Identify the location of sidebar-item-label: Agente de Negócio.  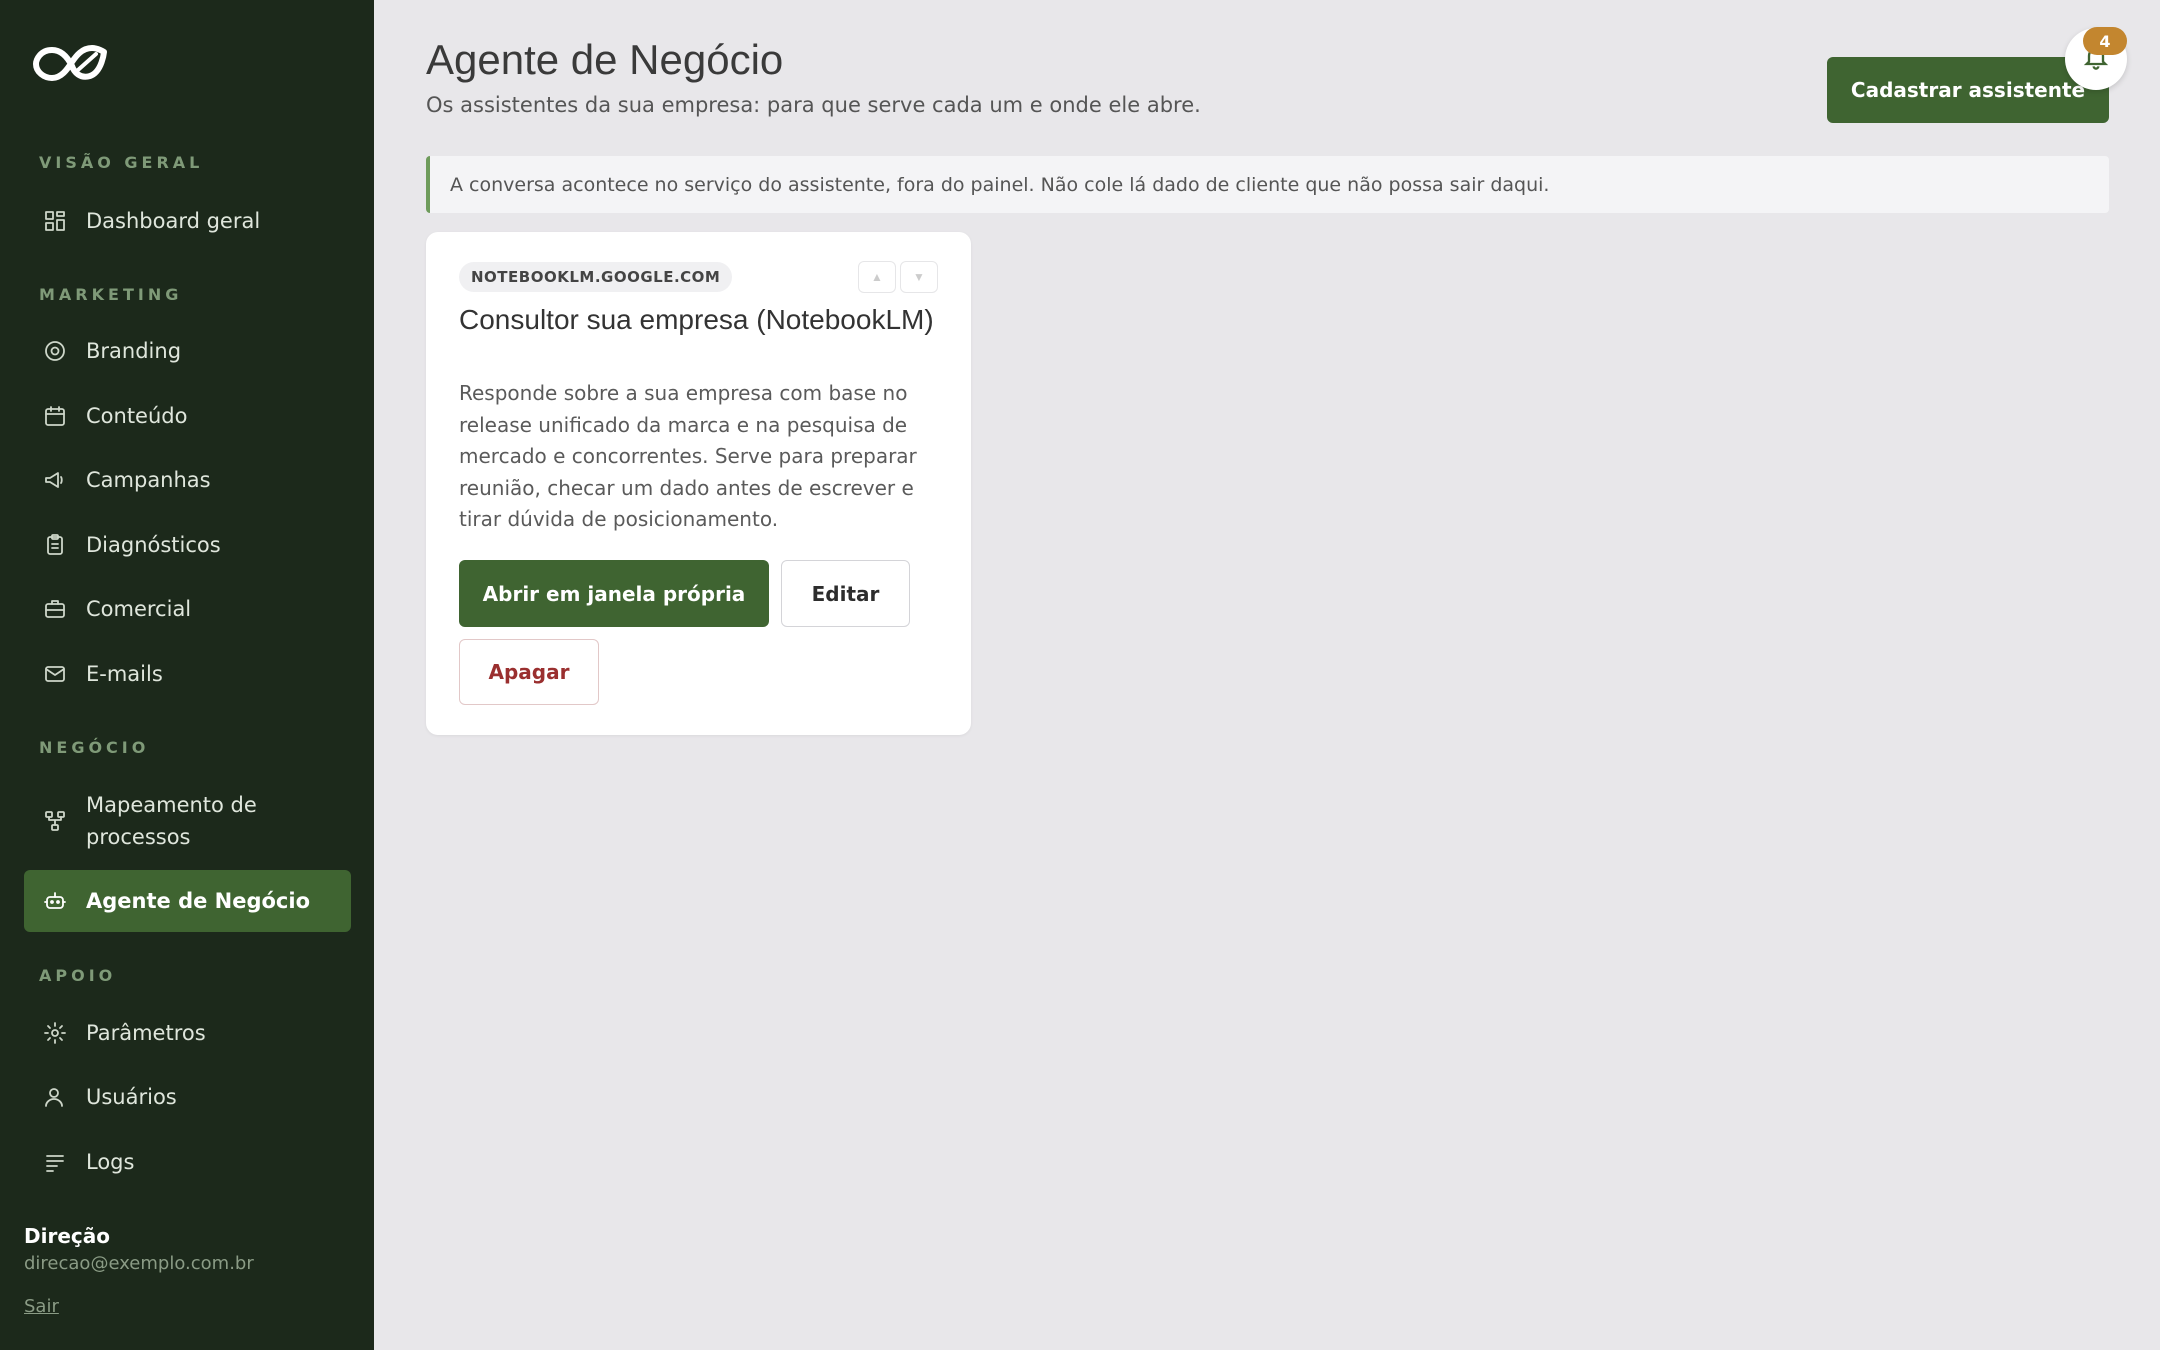
(198, 901).